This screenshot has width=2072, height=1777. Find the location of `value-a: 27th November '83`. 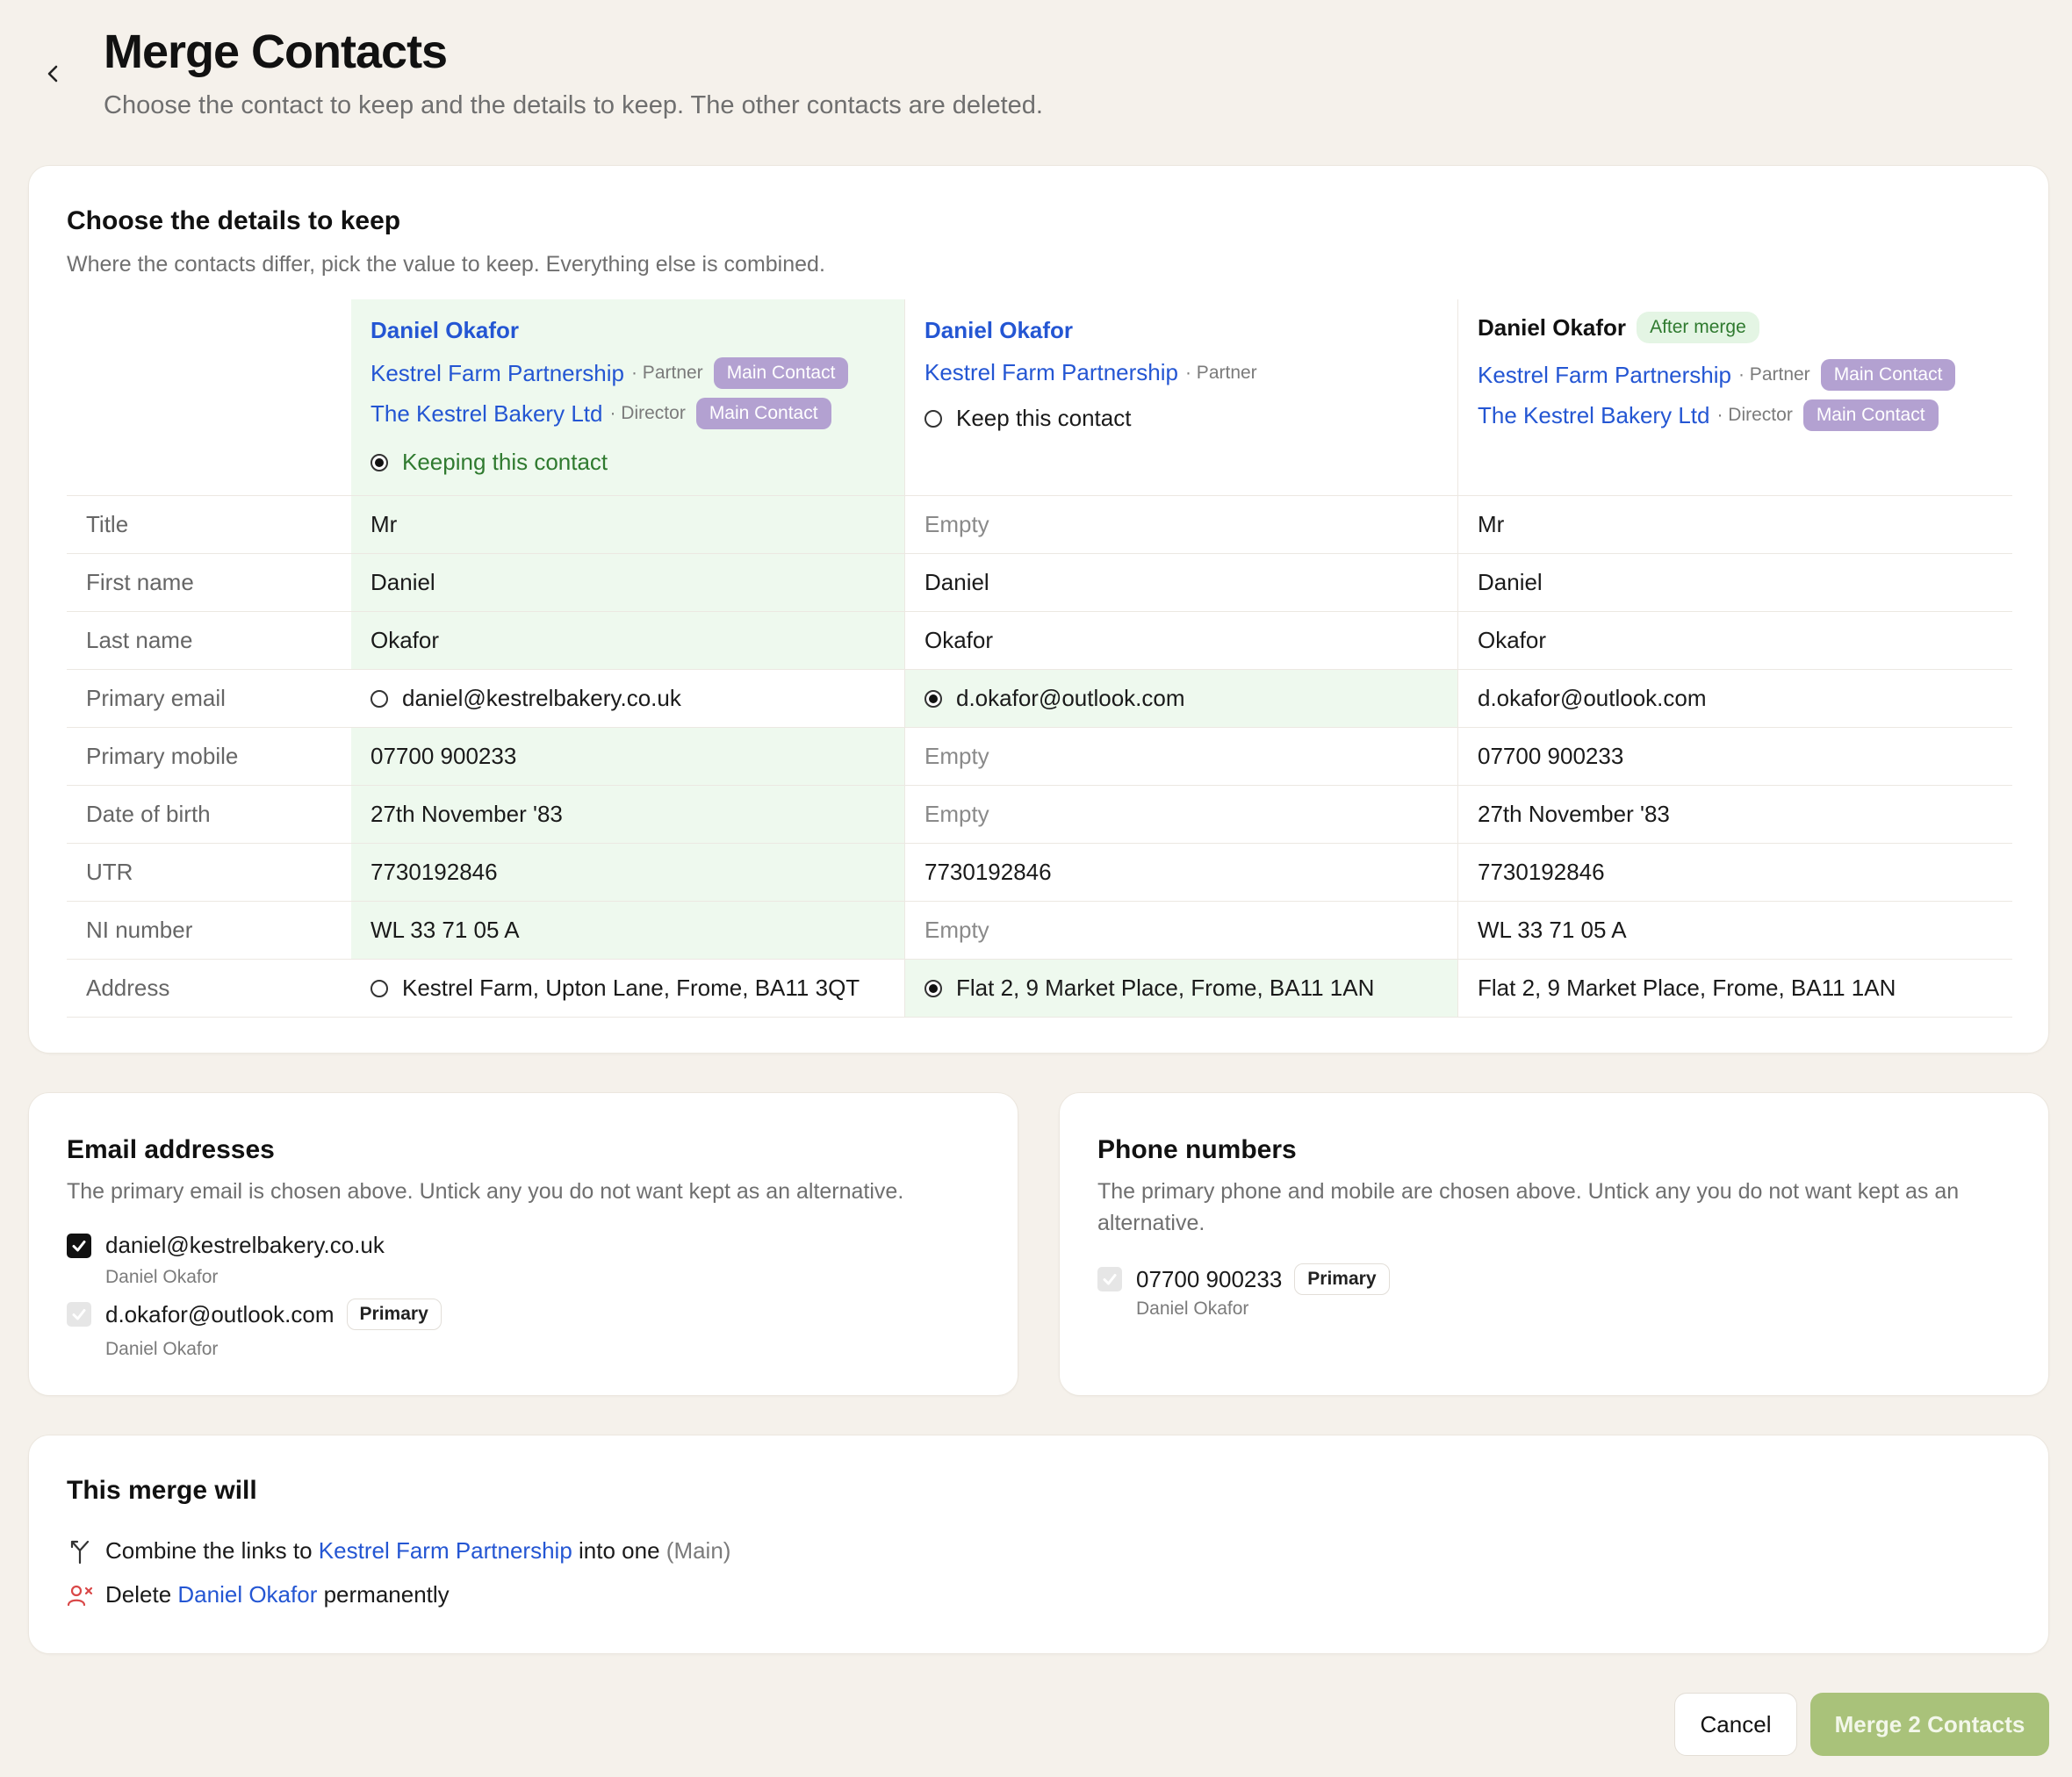

value-a: 27th November '83 is located at coordinates (627, 814).